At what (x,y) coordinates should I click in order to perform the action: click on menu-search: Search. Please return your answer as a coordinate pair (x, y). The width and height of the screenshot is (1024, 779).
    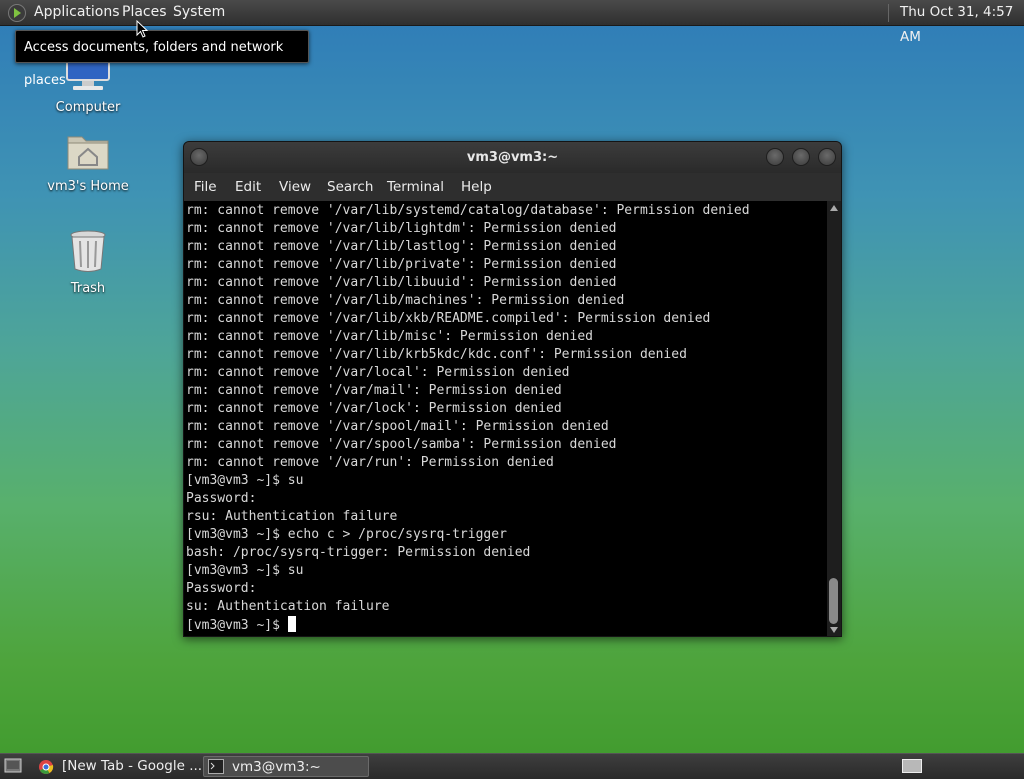
    Looking at the image, I should click on (350, 187).